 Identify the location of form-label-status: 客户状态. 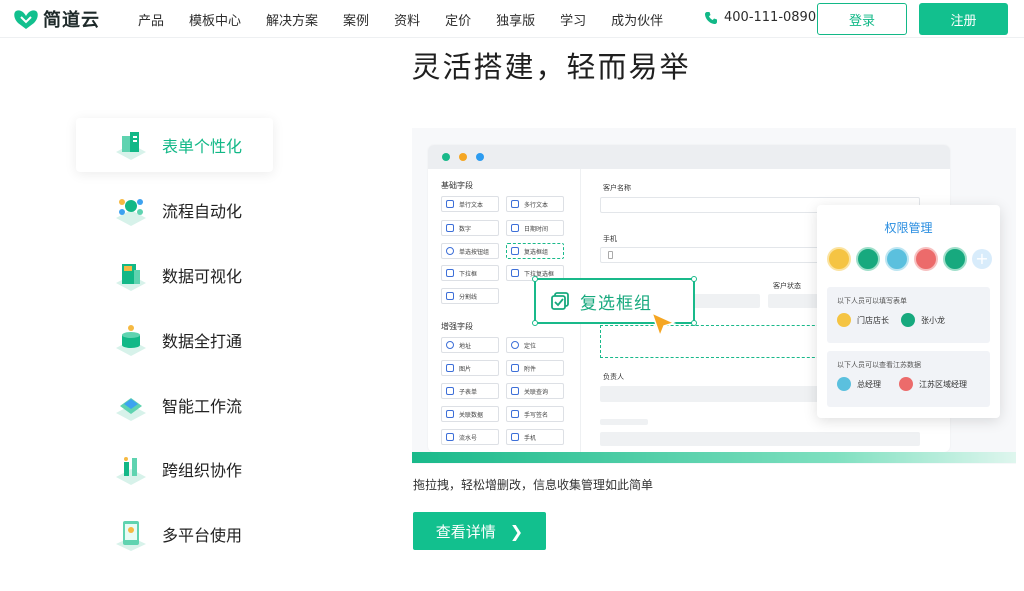
(787, 286).